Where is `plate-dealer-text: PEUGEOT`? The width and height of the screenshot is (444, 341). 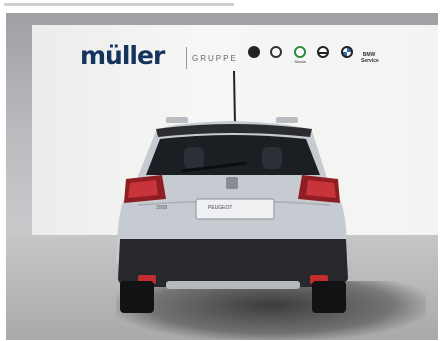
plate-dealer-text: PEUGEOT is located at coordinates (220, 208).